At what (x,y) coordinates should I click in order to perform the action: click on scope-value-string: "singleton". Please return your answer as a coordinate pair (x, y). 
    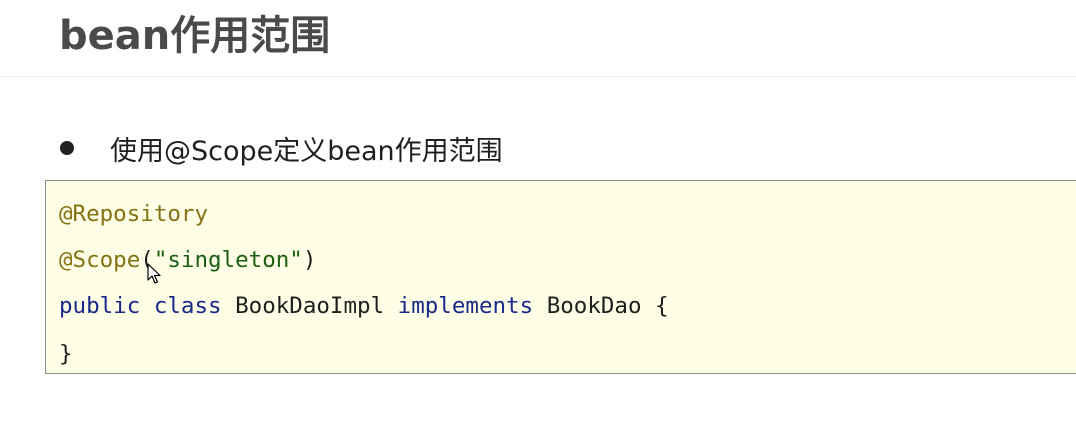
    Looking at the image, I should click on (228, 260).